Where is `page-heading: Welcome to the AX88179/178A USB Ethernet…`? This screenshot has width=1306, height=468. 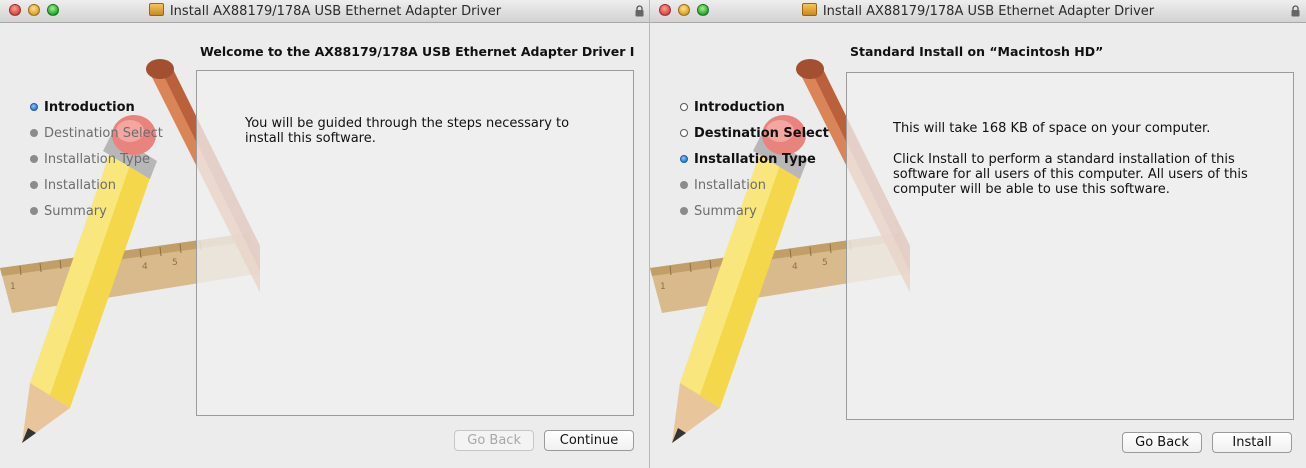
page-heading: Welcome to the AX88179/178A USB Ethernet… is located at coordinates (417, 51).